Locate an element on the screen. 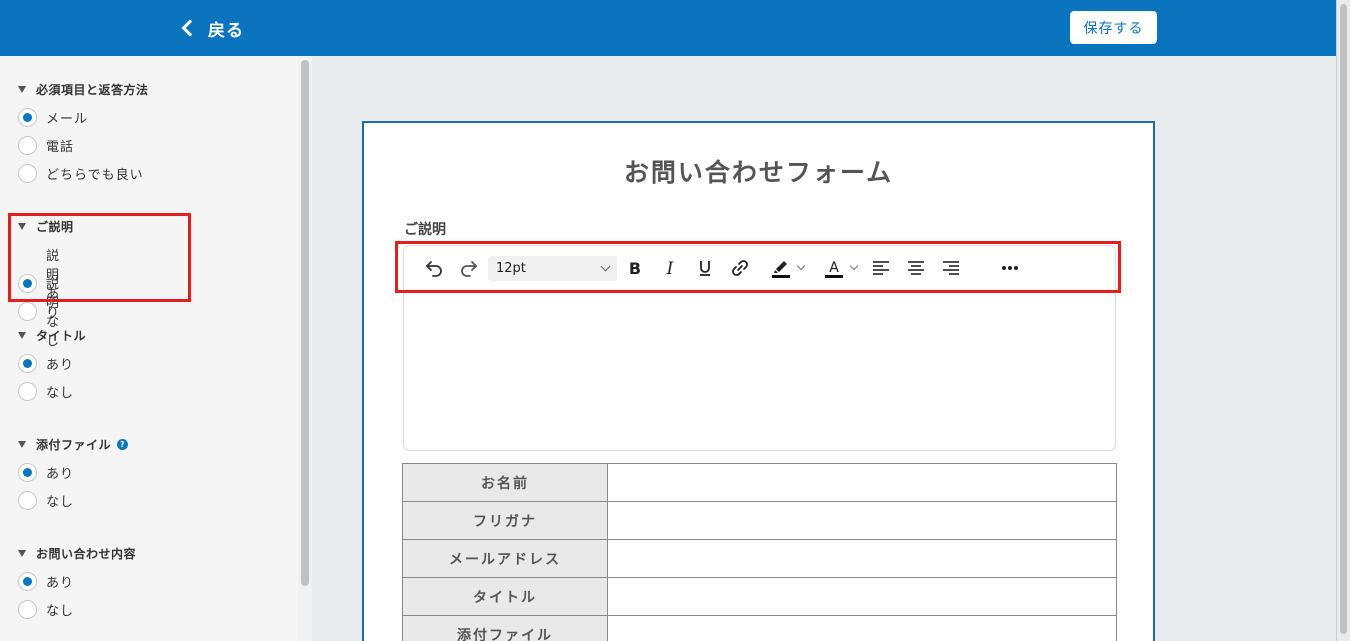  field-label: フリガナ is located at coordinates (505, 520).